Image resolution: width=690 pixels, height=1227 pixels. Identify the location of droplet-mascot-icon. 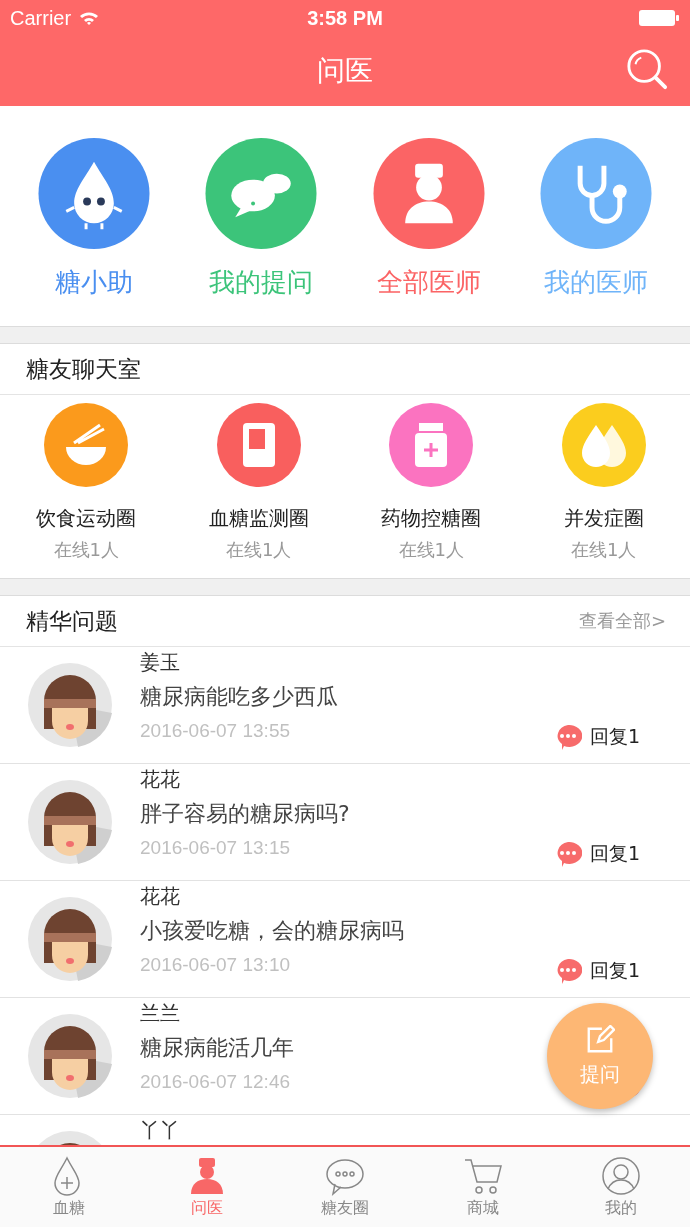
(93, 193).